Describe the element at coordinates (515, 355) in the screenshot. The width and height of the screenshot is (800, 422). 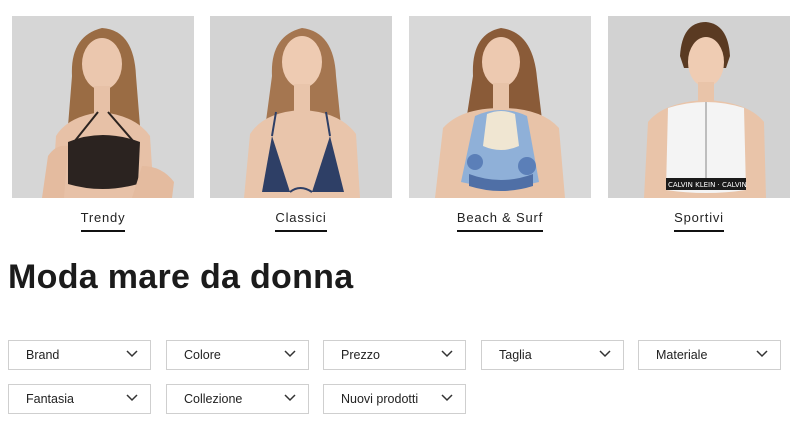
I see `filter-label: Taglia` at that location.